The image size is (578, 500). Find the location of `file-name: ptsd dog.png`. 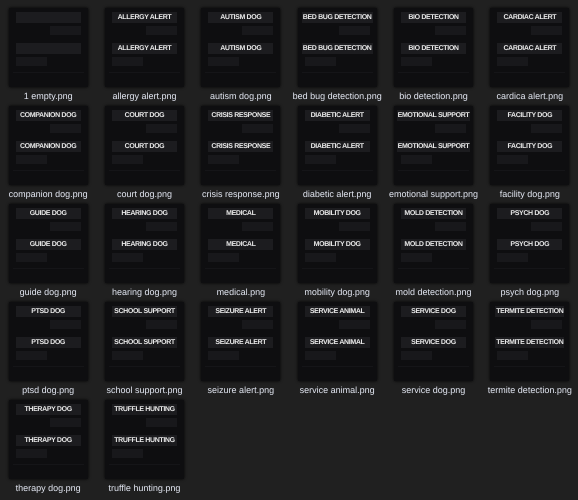

file-name: ptsd dog.png is located at coordinates (48, 390).